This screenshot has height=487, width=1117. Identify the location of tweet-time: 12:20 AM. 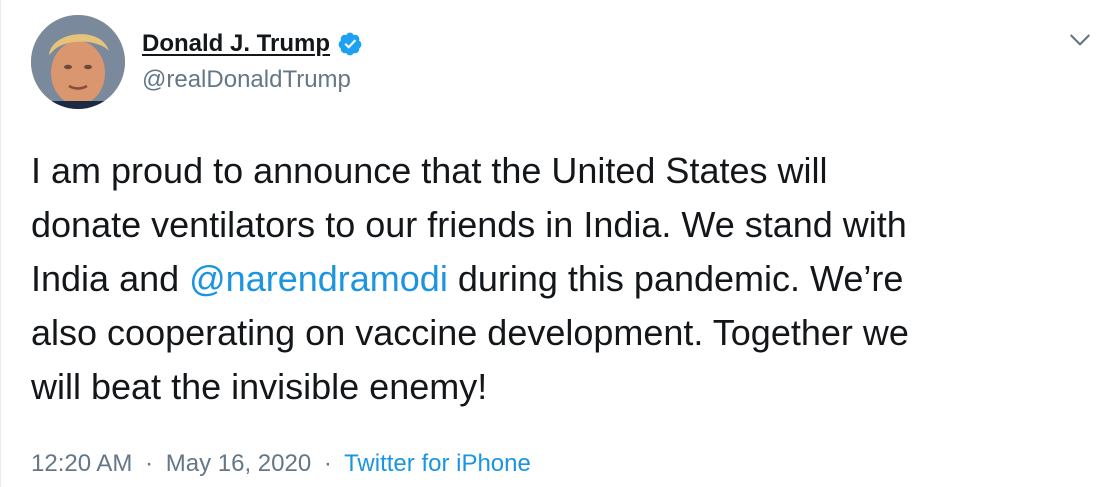
(81, 463).